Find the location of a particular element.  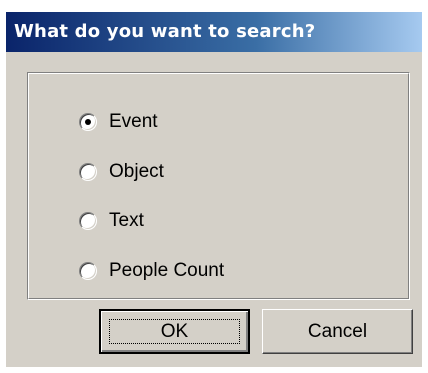

focus-rectangle: OK is located at coordinates (174, 331).